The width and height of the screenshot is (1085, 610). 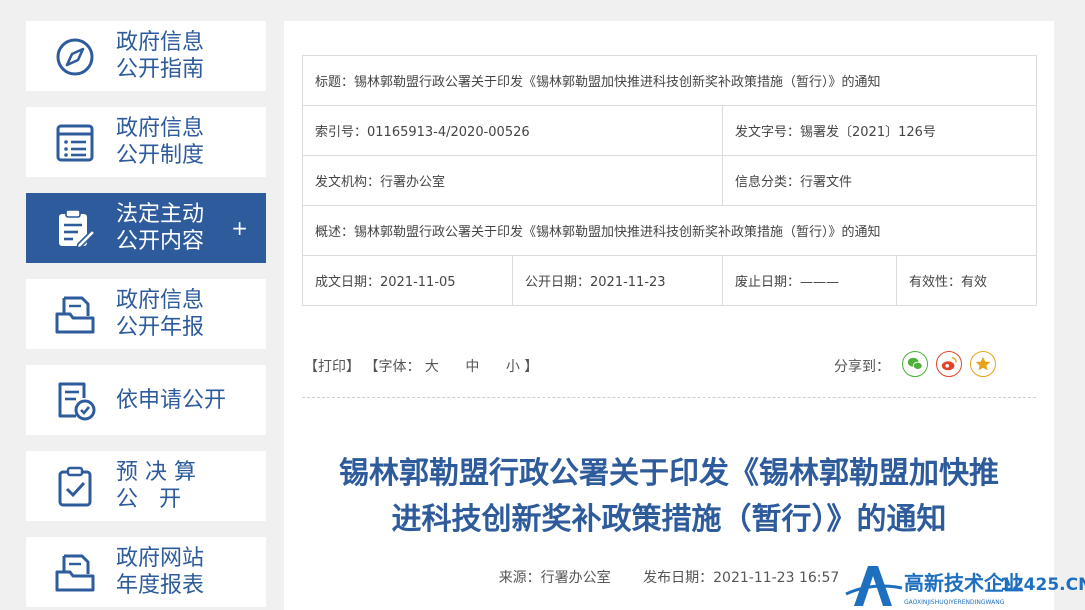 What do you see at coordinates (160, 142) in the screenshot?
I see `sidebar-item-label: 政府信息 公开制度` at bounding box center [160, 142].